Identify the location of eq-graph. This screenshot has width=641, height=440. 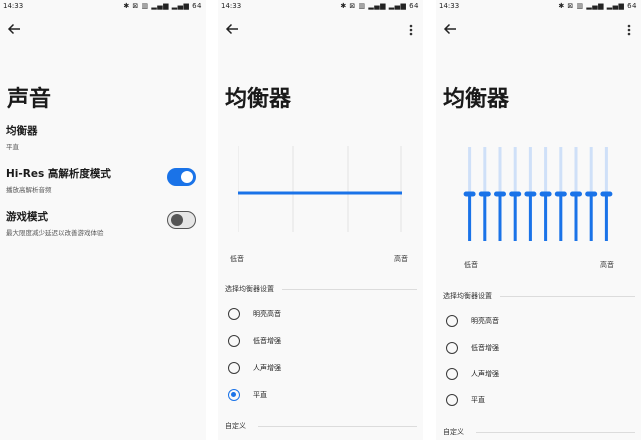
(319, 189).